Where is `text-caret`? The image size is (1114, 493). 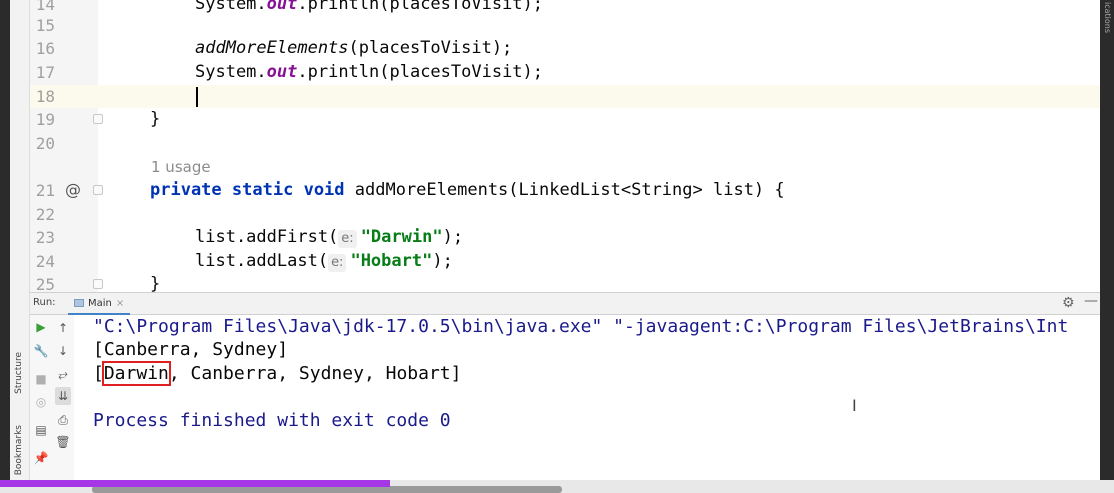
text-caret is located at coordinates (197, 97).